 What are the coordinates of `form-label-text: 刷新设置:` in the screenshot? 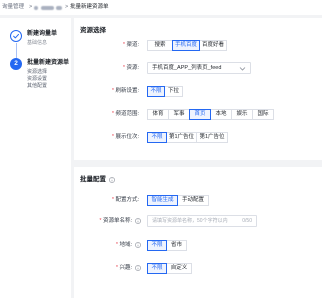 It's located at (127, 91).